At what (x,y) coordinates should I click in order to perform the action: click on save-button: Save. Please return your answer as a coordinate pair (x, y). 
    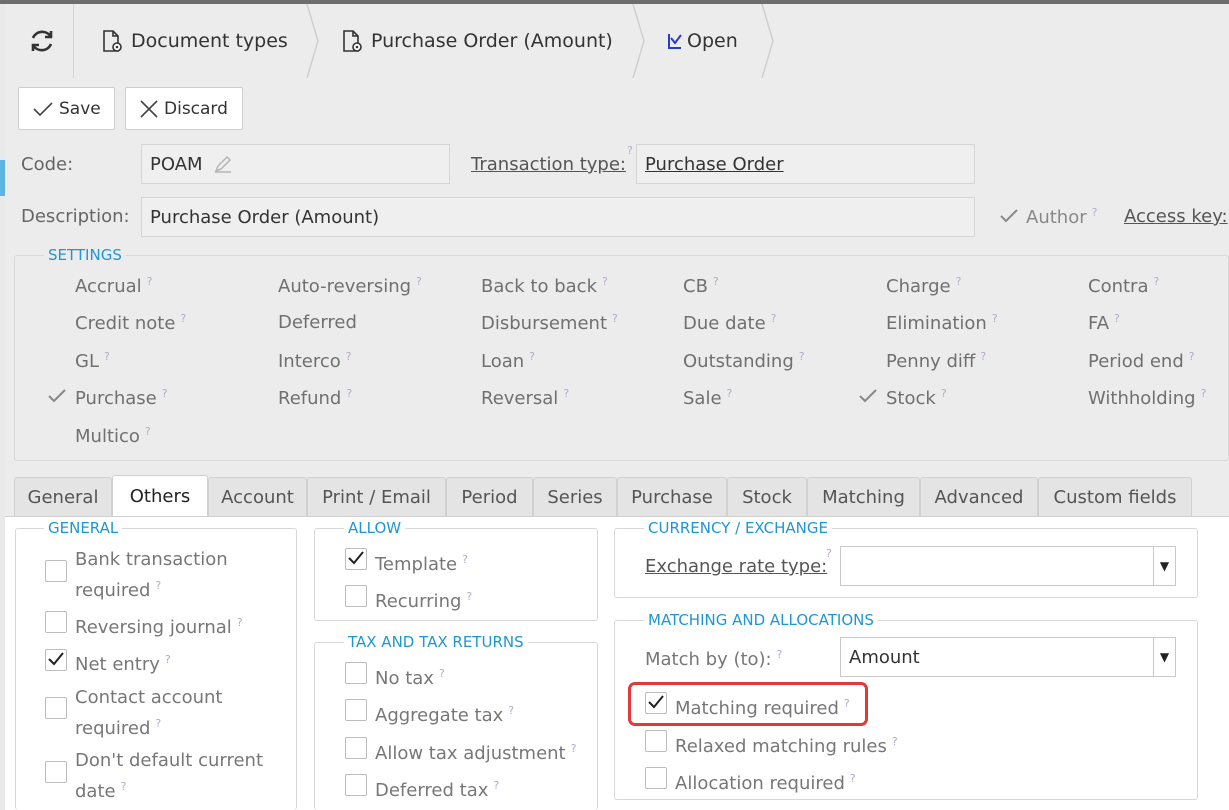
    Looking at the image, I should click on (66, 108).